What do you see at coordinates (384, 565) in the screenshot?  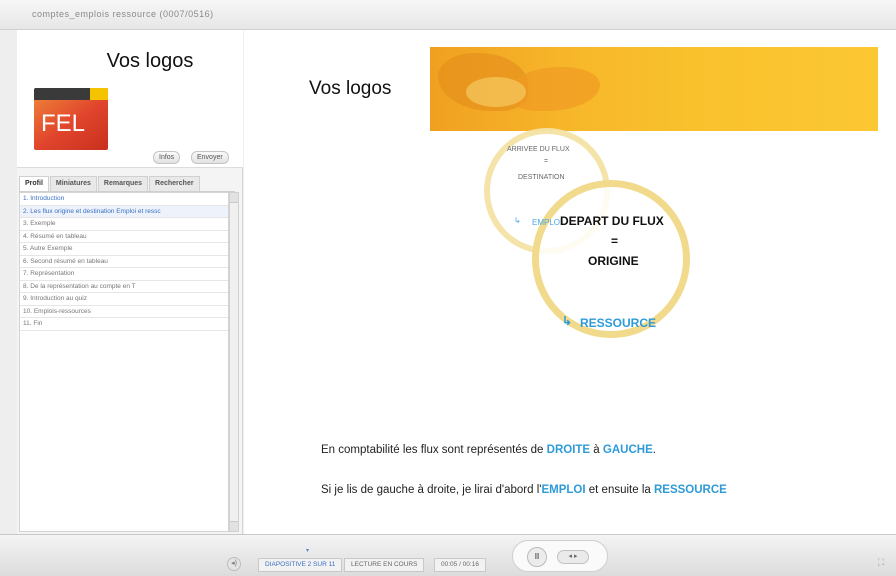 I see `playback-status: LECTURE EN COURS` at bounding box center [384, 565].